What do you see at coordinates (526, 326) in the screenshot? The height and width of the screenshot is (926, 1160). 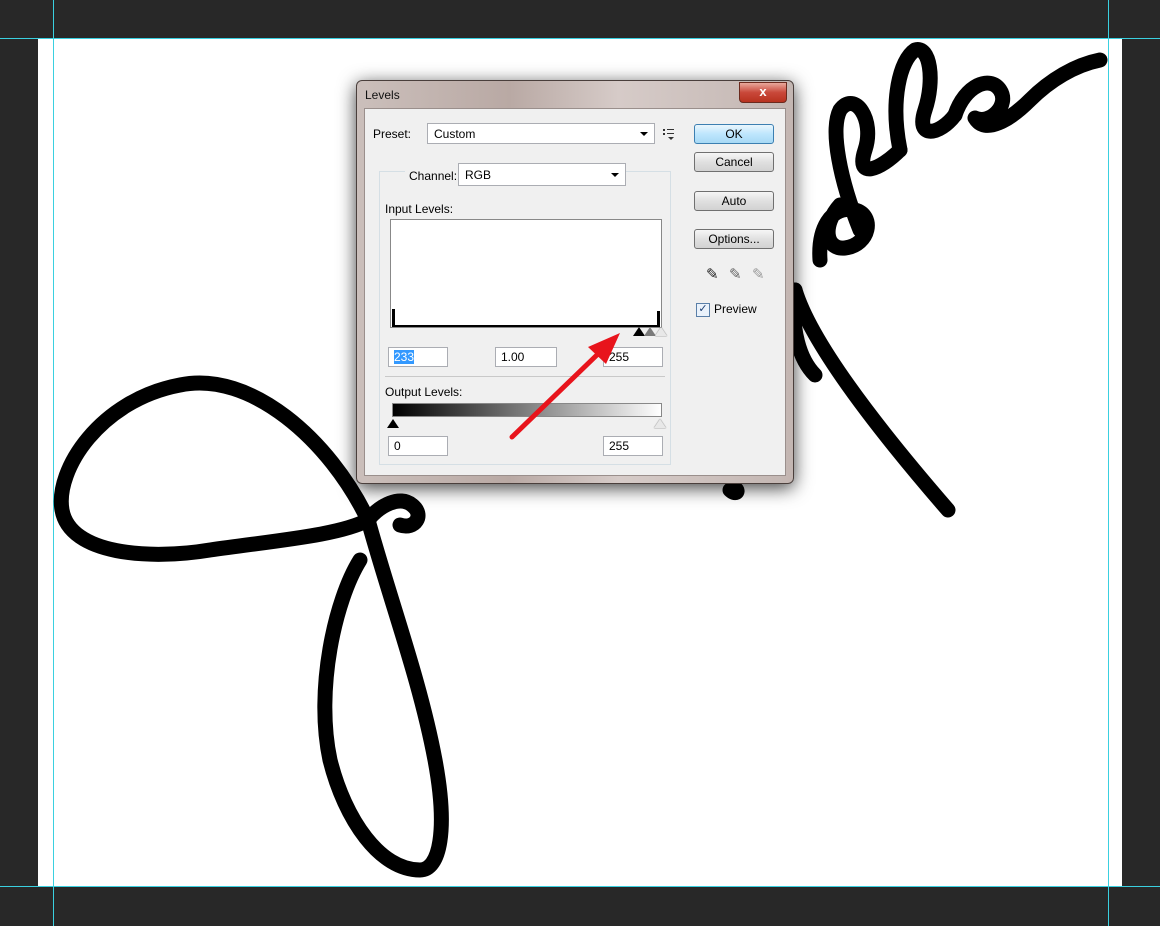 I see `histogram-baseline` at bounding box center [526, 326].